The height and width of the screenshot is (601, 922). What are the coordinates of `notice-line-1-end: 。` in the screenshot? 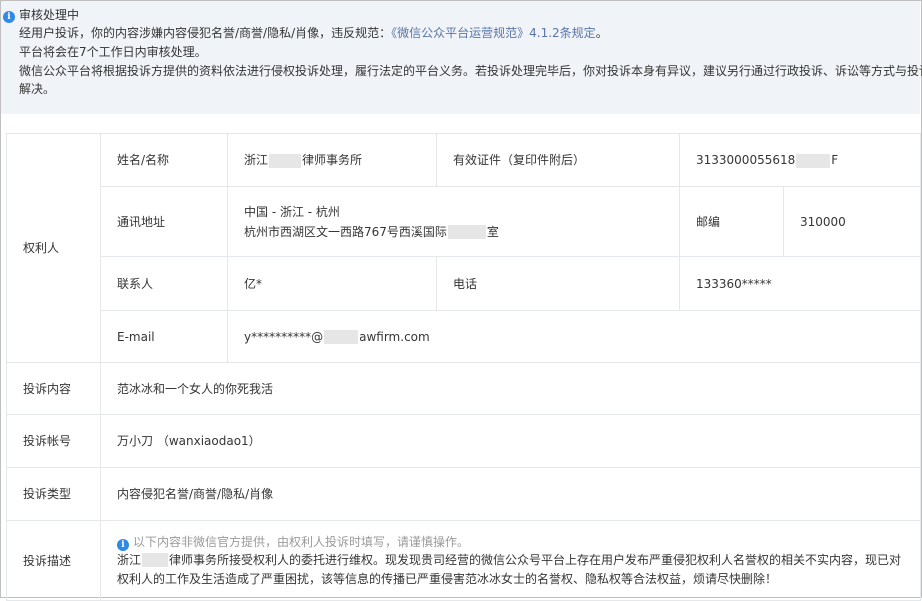 It's located at (601, 33).